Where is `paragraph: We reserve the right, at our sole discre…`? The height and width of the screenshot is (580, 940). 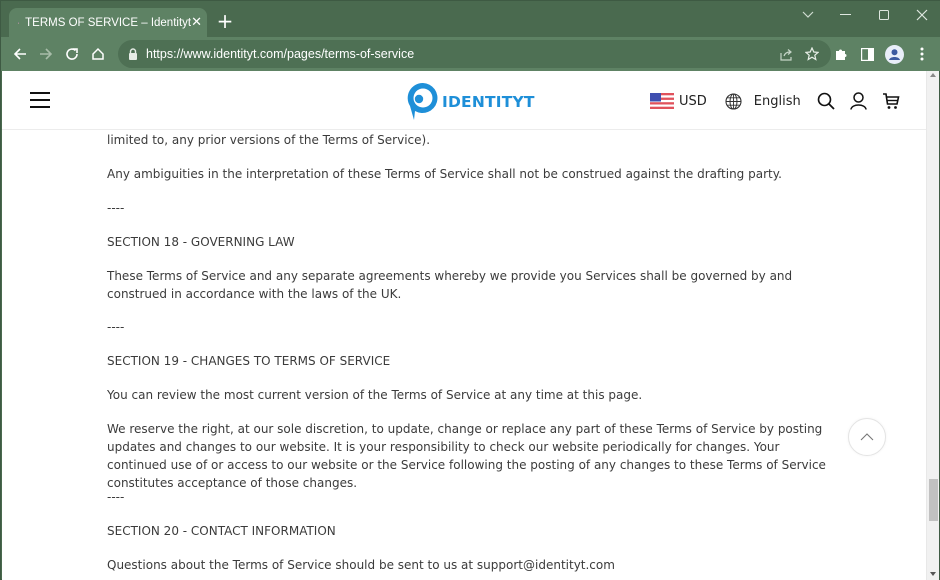 paragraph: We reserve the right, at our sole discre… is located at coordinates (466, 456).